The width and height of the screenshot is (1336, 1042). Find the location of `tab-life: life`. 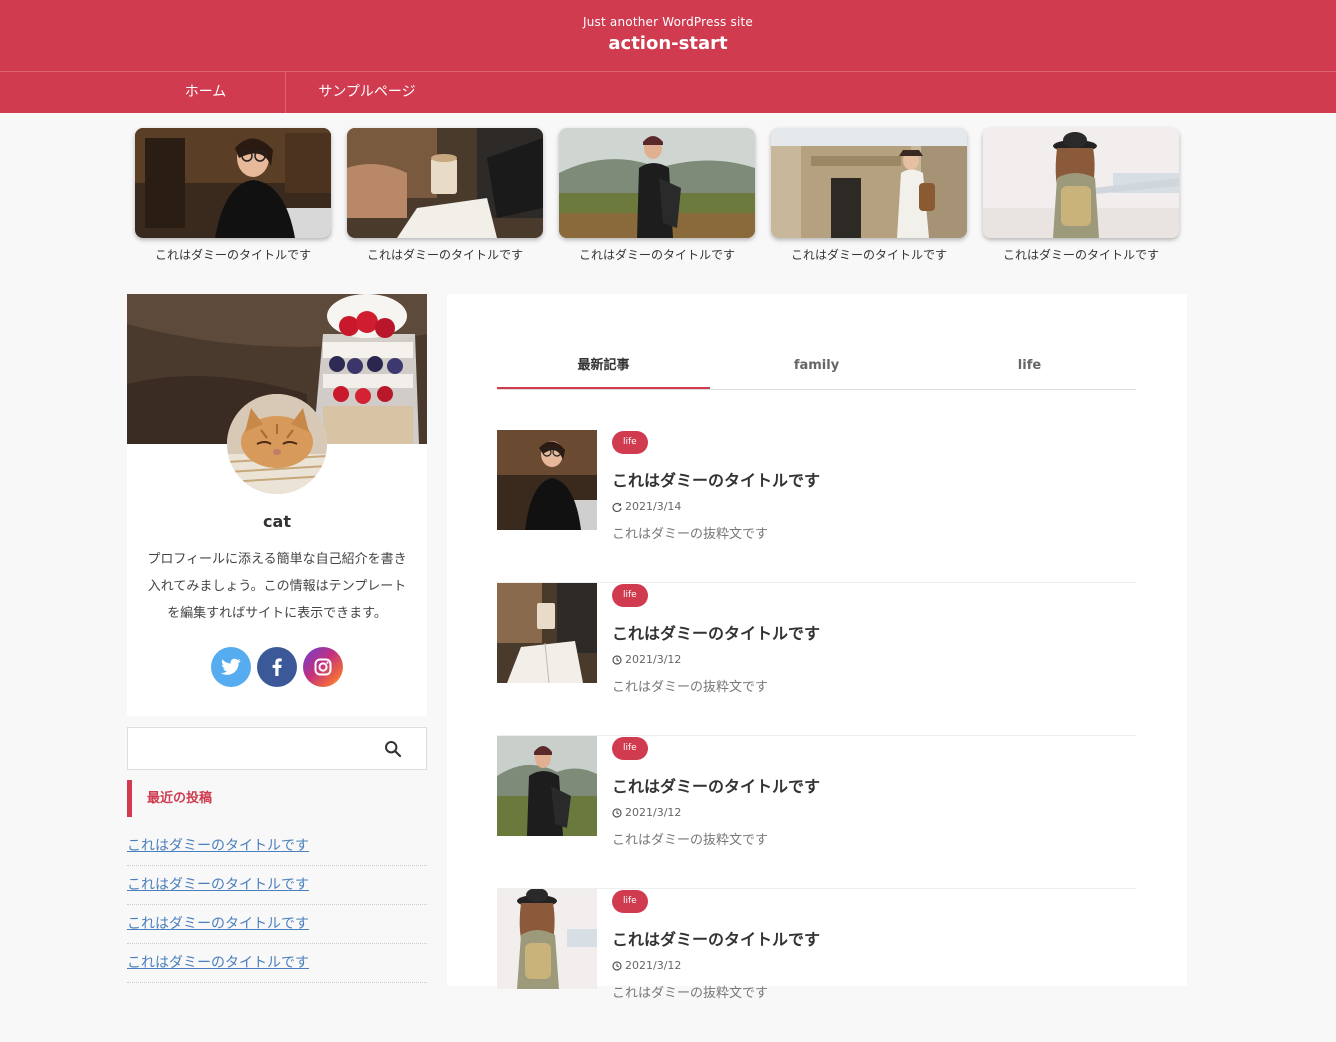

tab-life: life is located at coordinates (1029, 366).